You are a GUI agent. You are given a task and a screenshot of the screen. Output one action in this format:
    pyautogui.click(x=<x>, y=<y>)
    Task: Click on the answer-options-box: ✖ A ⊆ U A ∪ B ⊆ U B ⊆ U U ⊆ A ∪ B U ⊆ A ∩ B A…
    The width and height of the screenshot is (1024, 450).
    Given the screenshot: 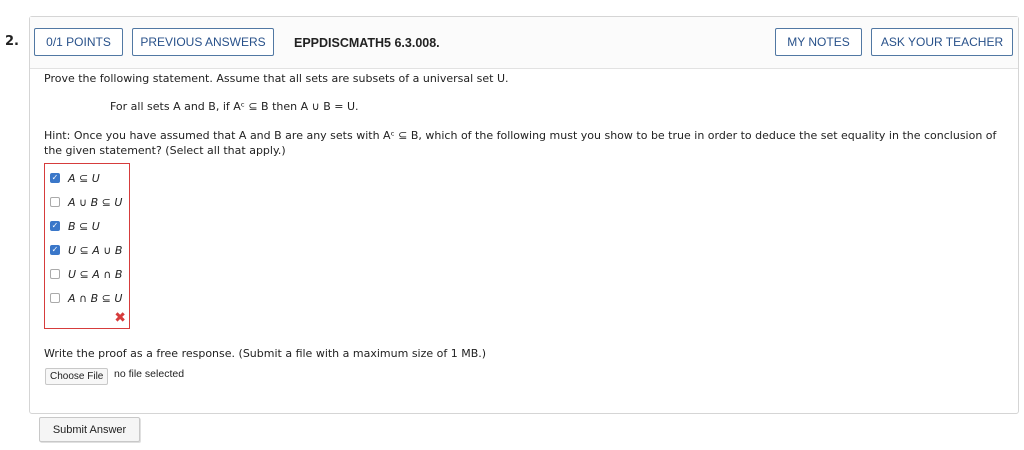 What is the action you would take?
    pyautogui.click(x=87, y=246)
    